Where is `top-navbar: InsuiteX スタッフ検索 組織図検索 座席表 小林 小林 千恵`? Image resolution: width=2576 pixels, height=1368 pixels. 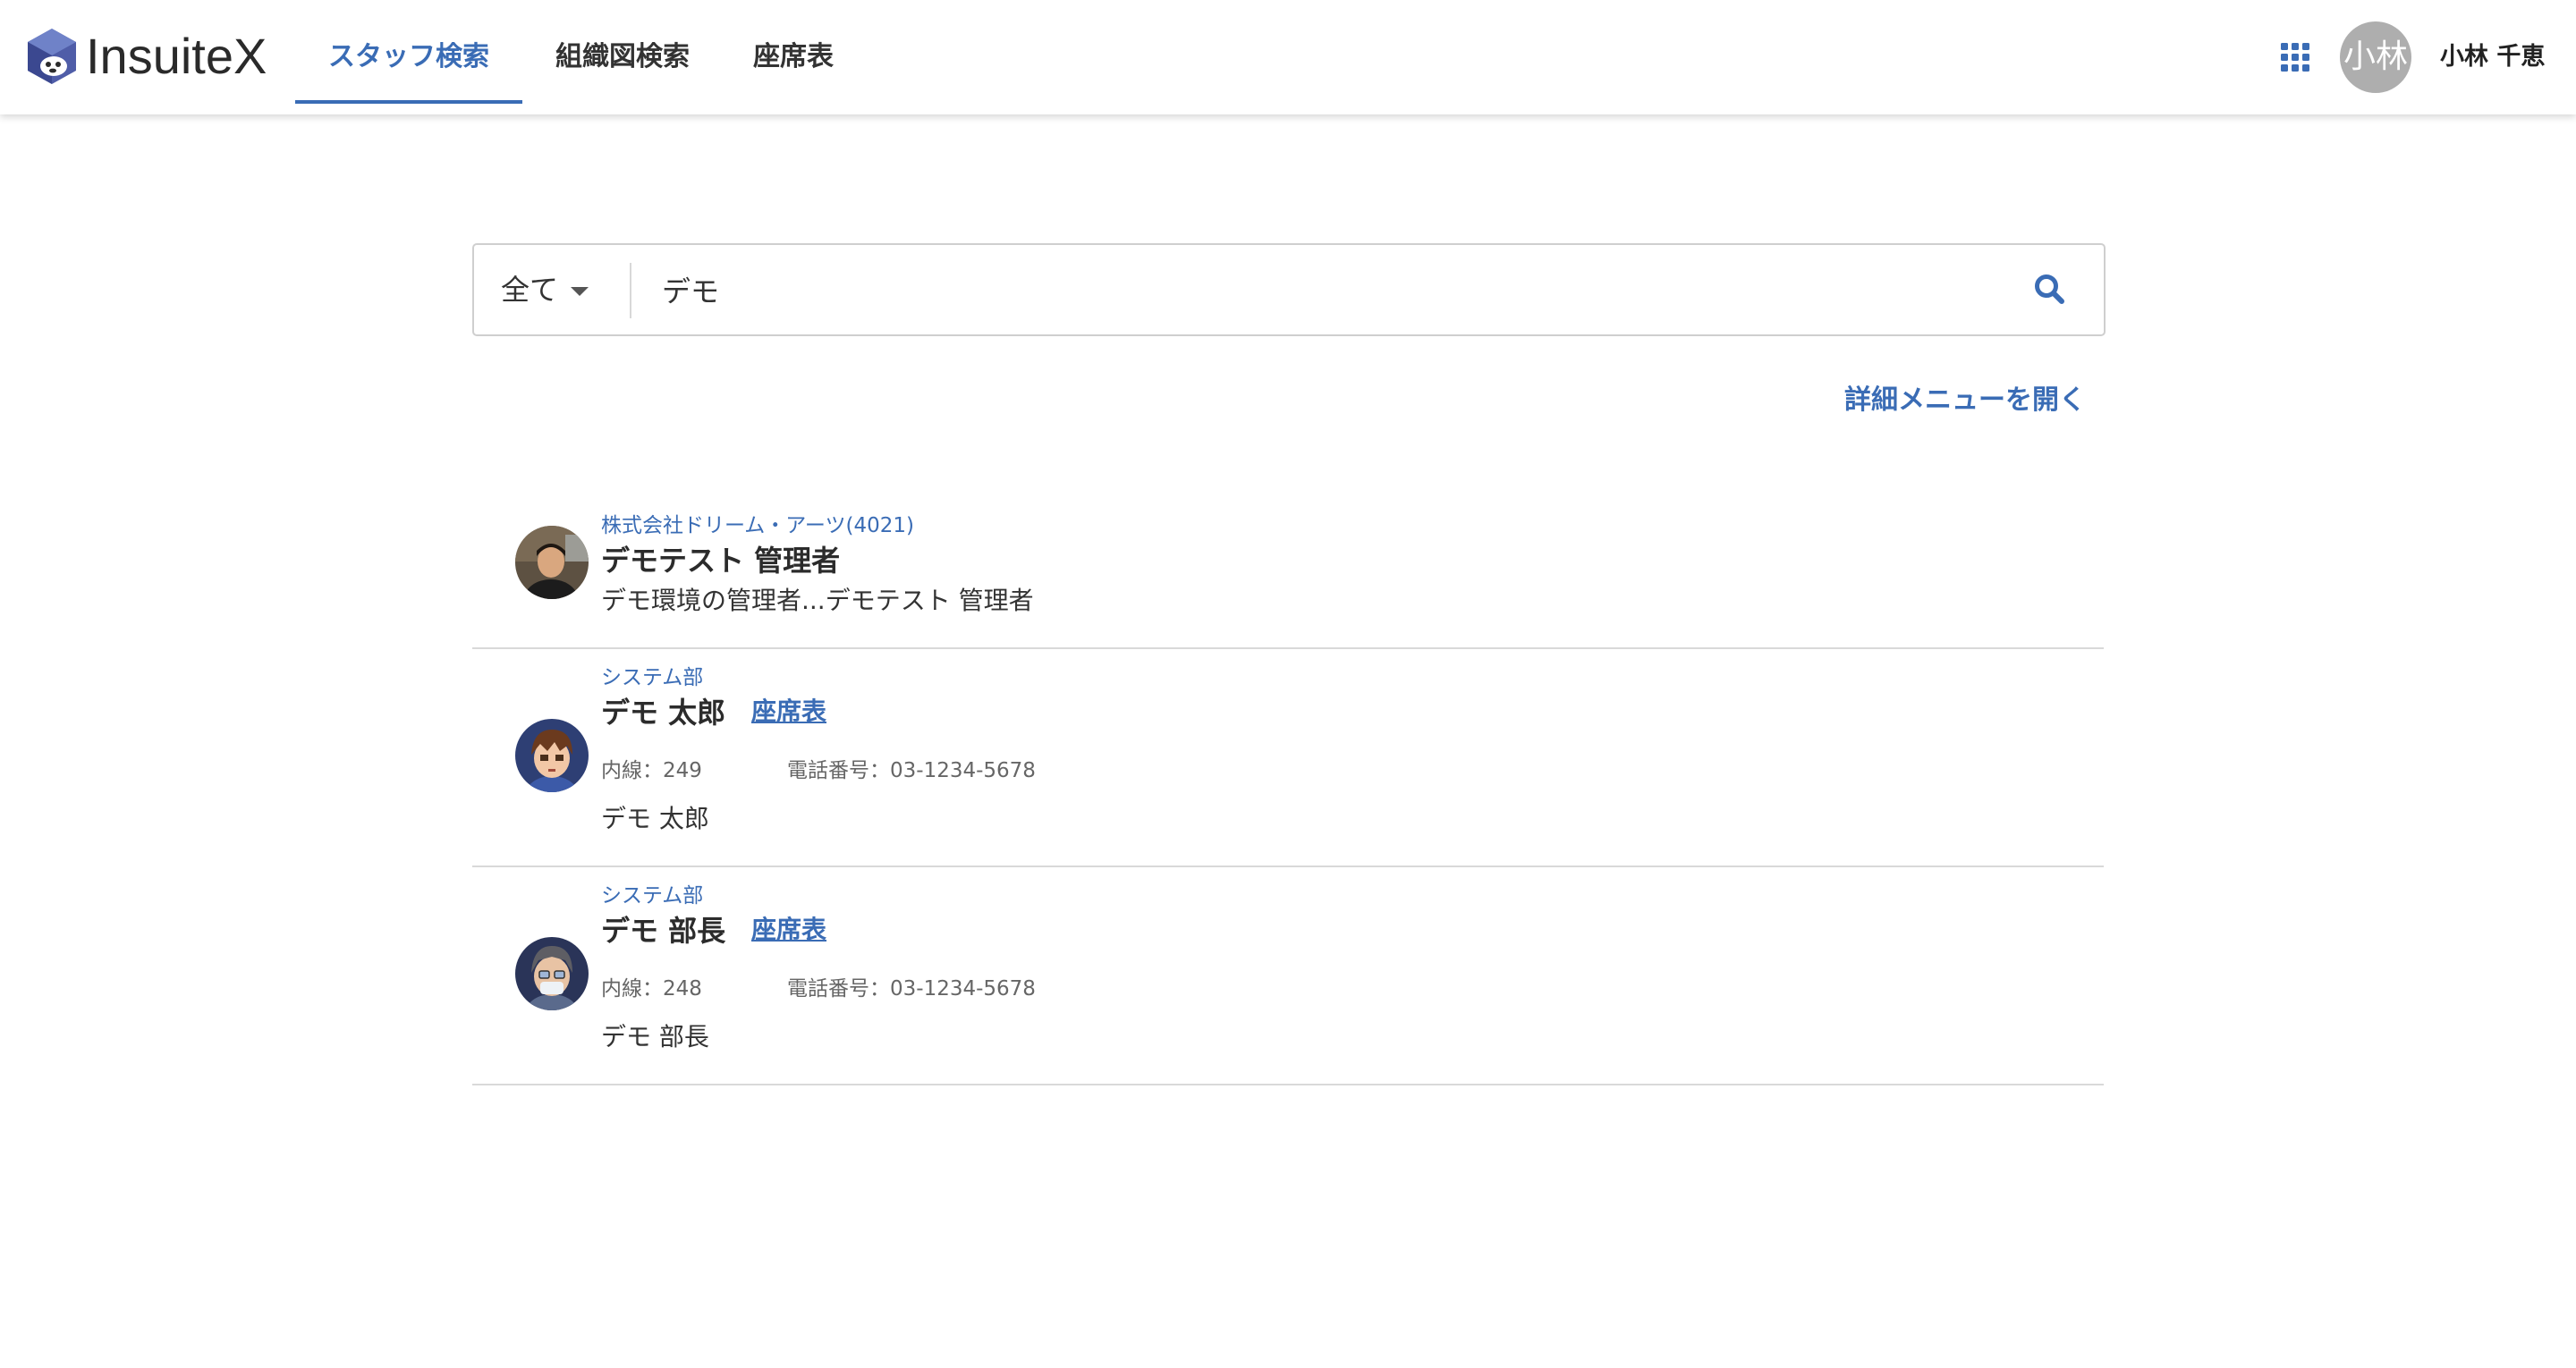 top-navbar: InsuiteX スタッフ検索 組織図検索 座席表 小林 小林 千恵 is located at coordinates (1288, 57).